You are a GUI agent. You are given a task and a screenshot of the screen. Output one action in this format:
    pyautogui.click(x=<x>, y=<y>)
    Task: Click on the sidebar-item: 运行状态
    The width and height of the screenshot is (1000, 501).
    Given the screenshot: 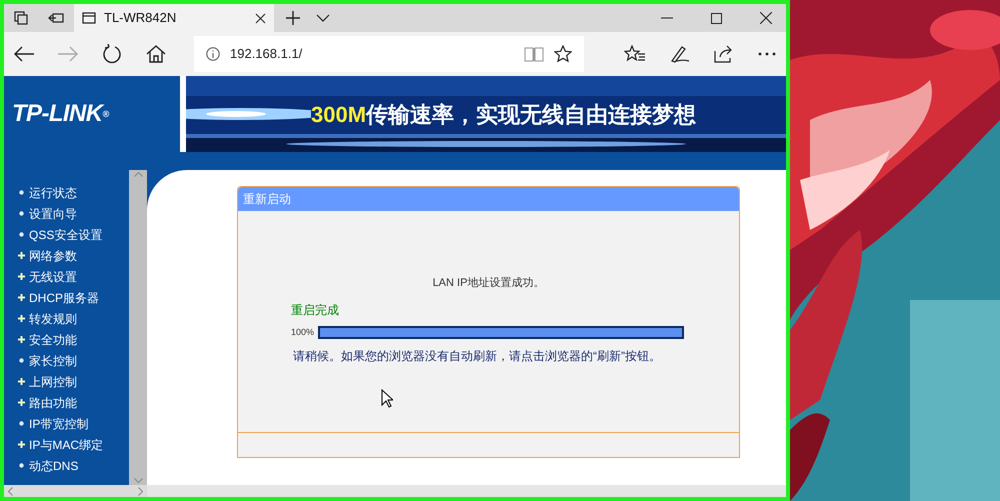 What is the action you would take?
    pyautogui.click(x=53, y=193)
    